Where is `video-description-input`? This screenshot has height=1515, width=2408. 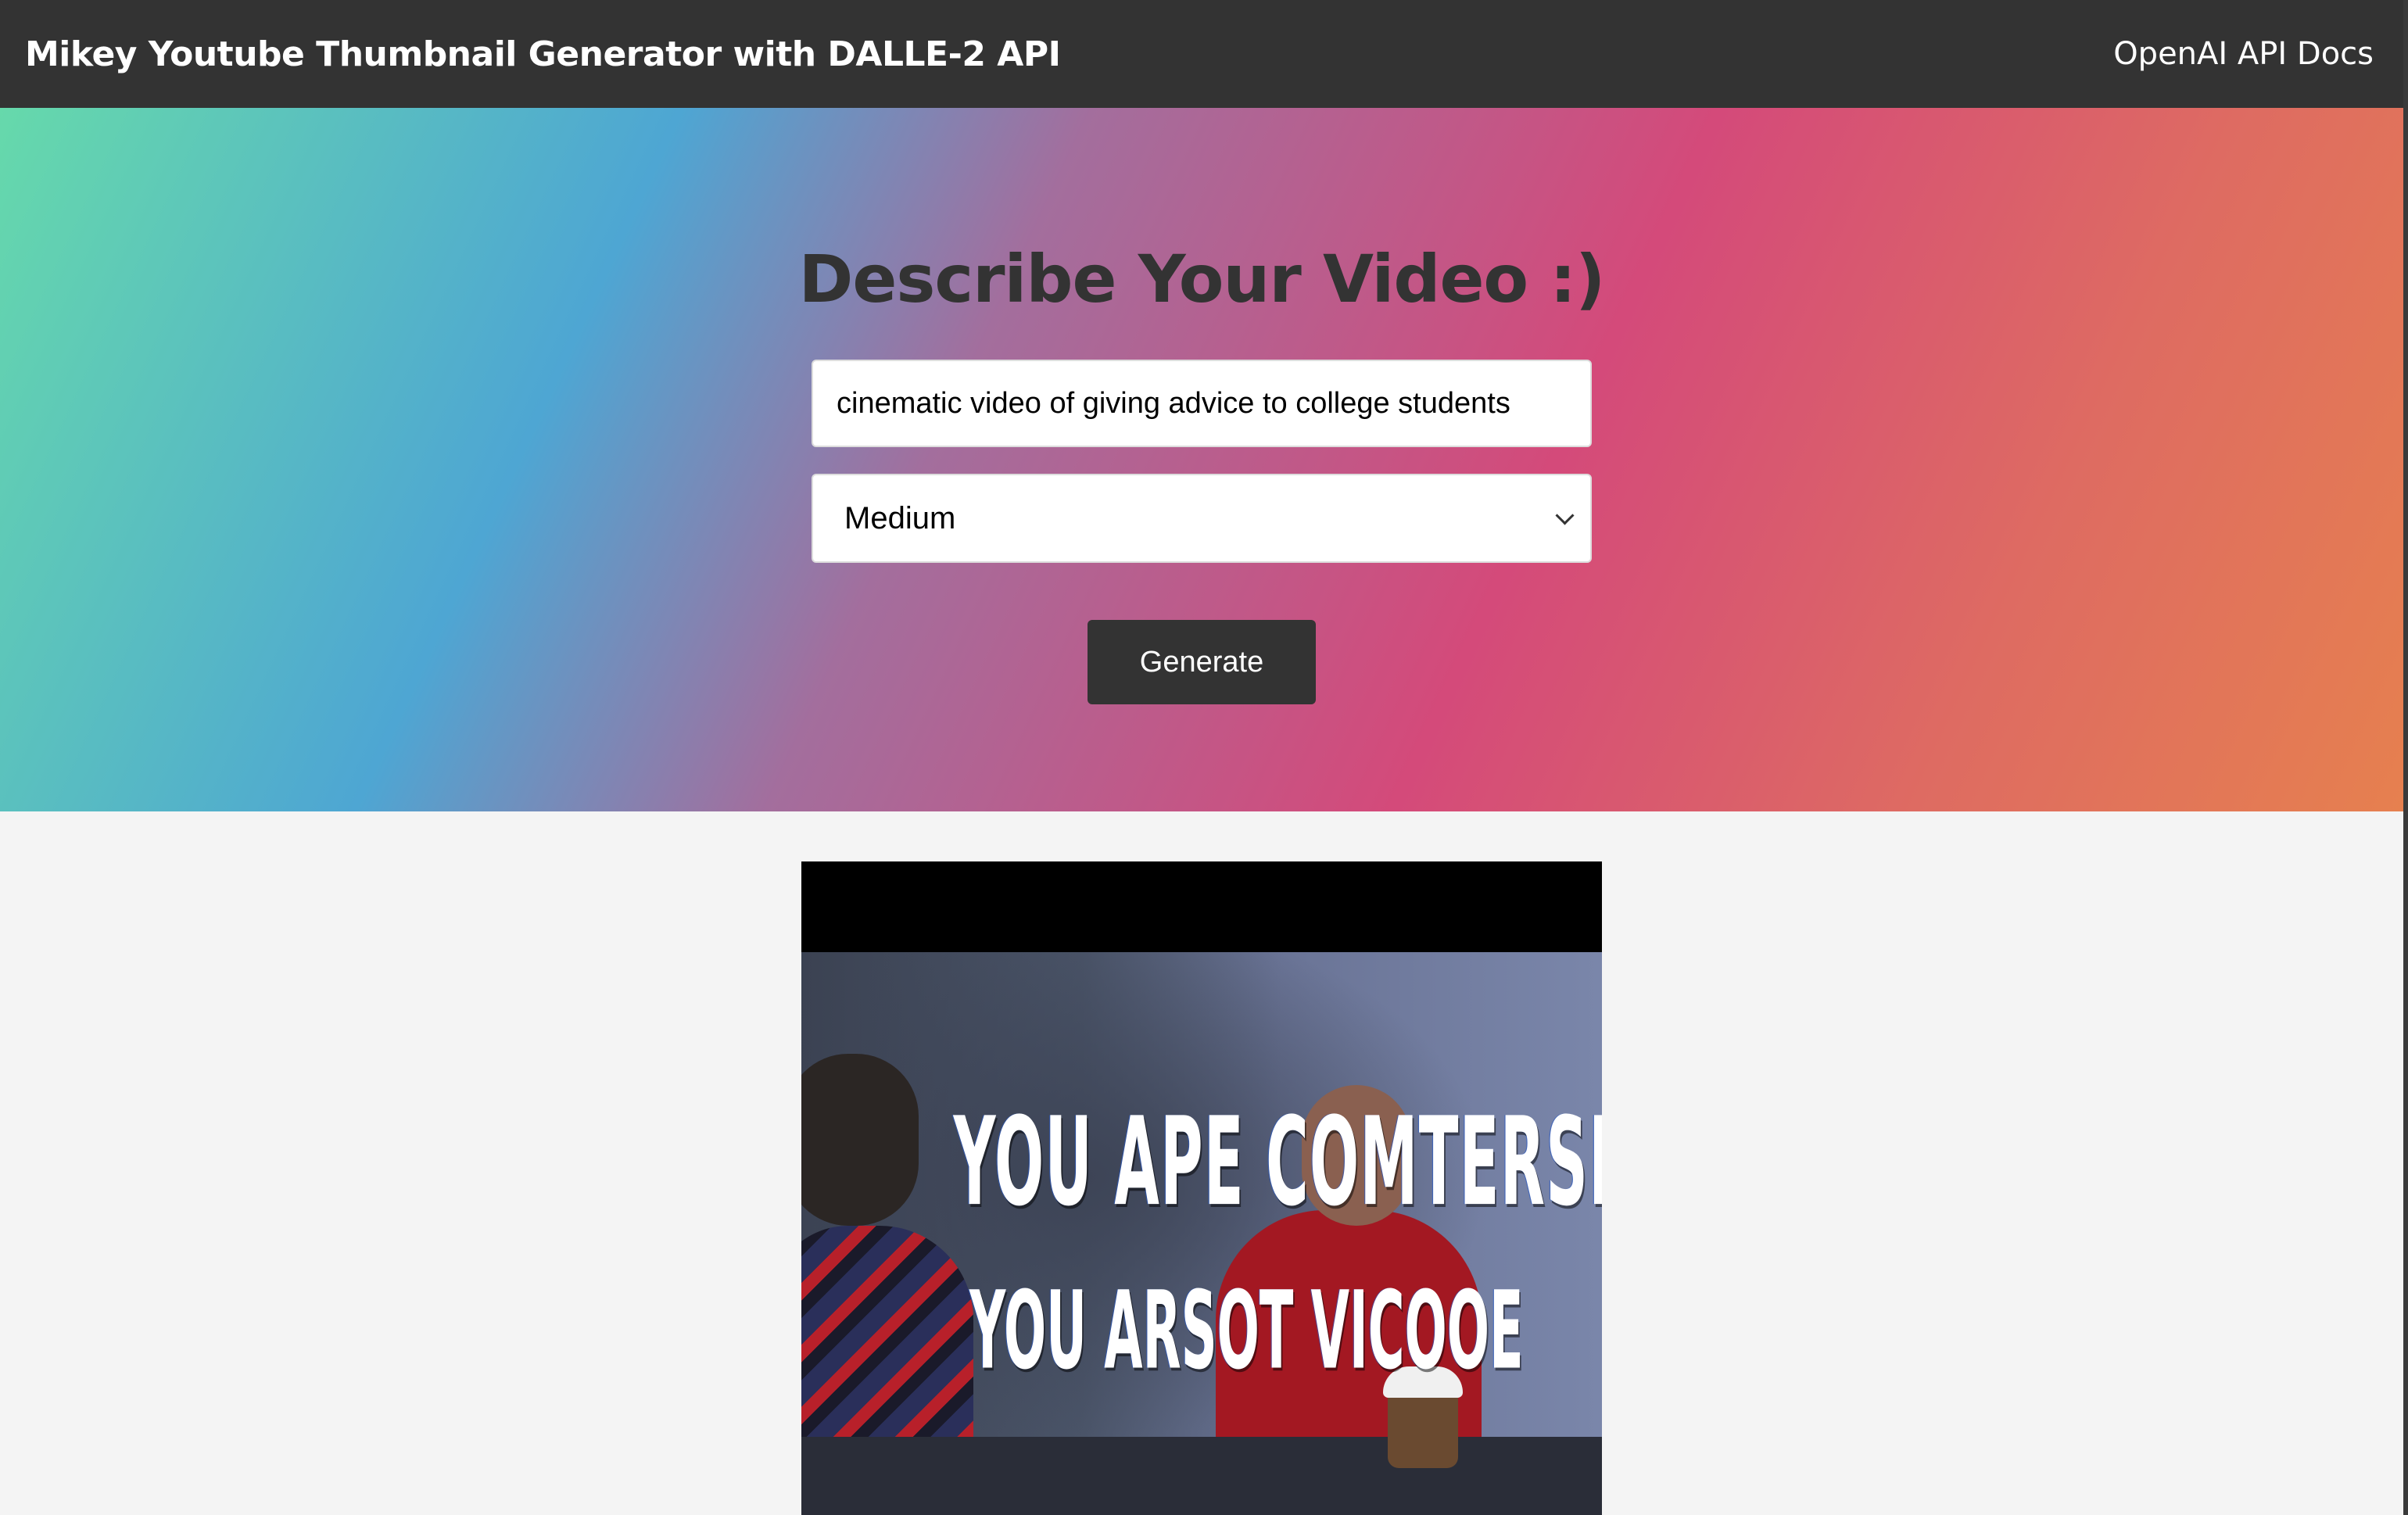 video-description-input is located at coordinates (1202, 403).